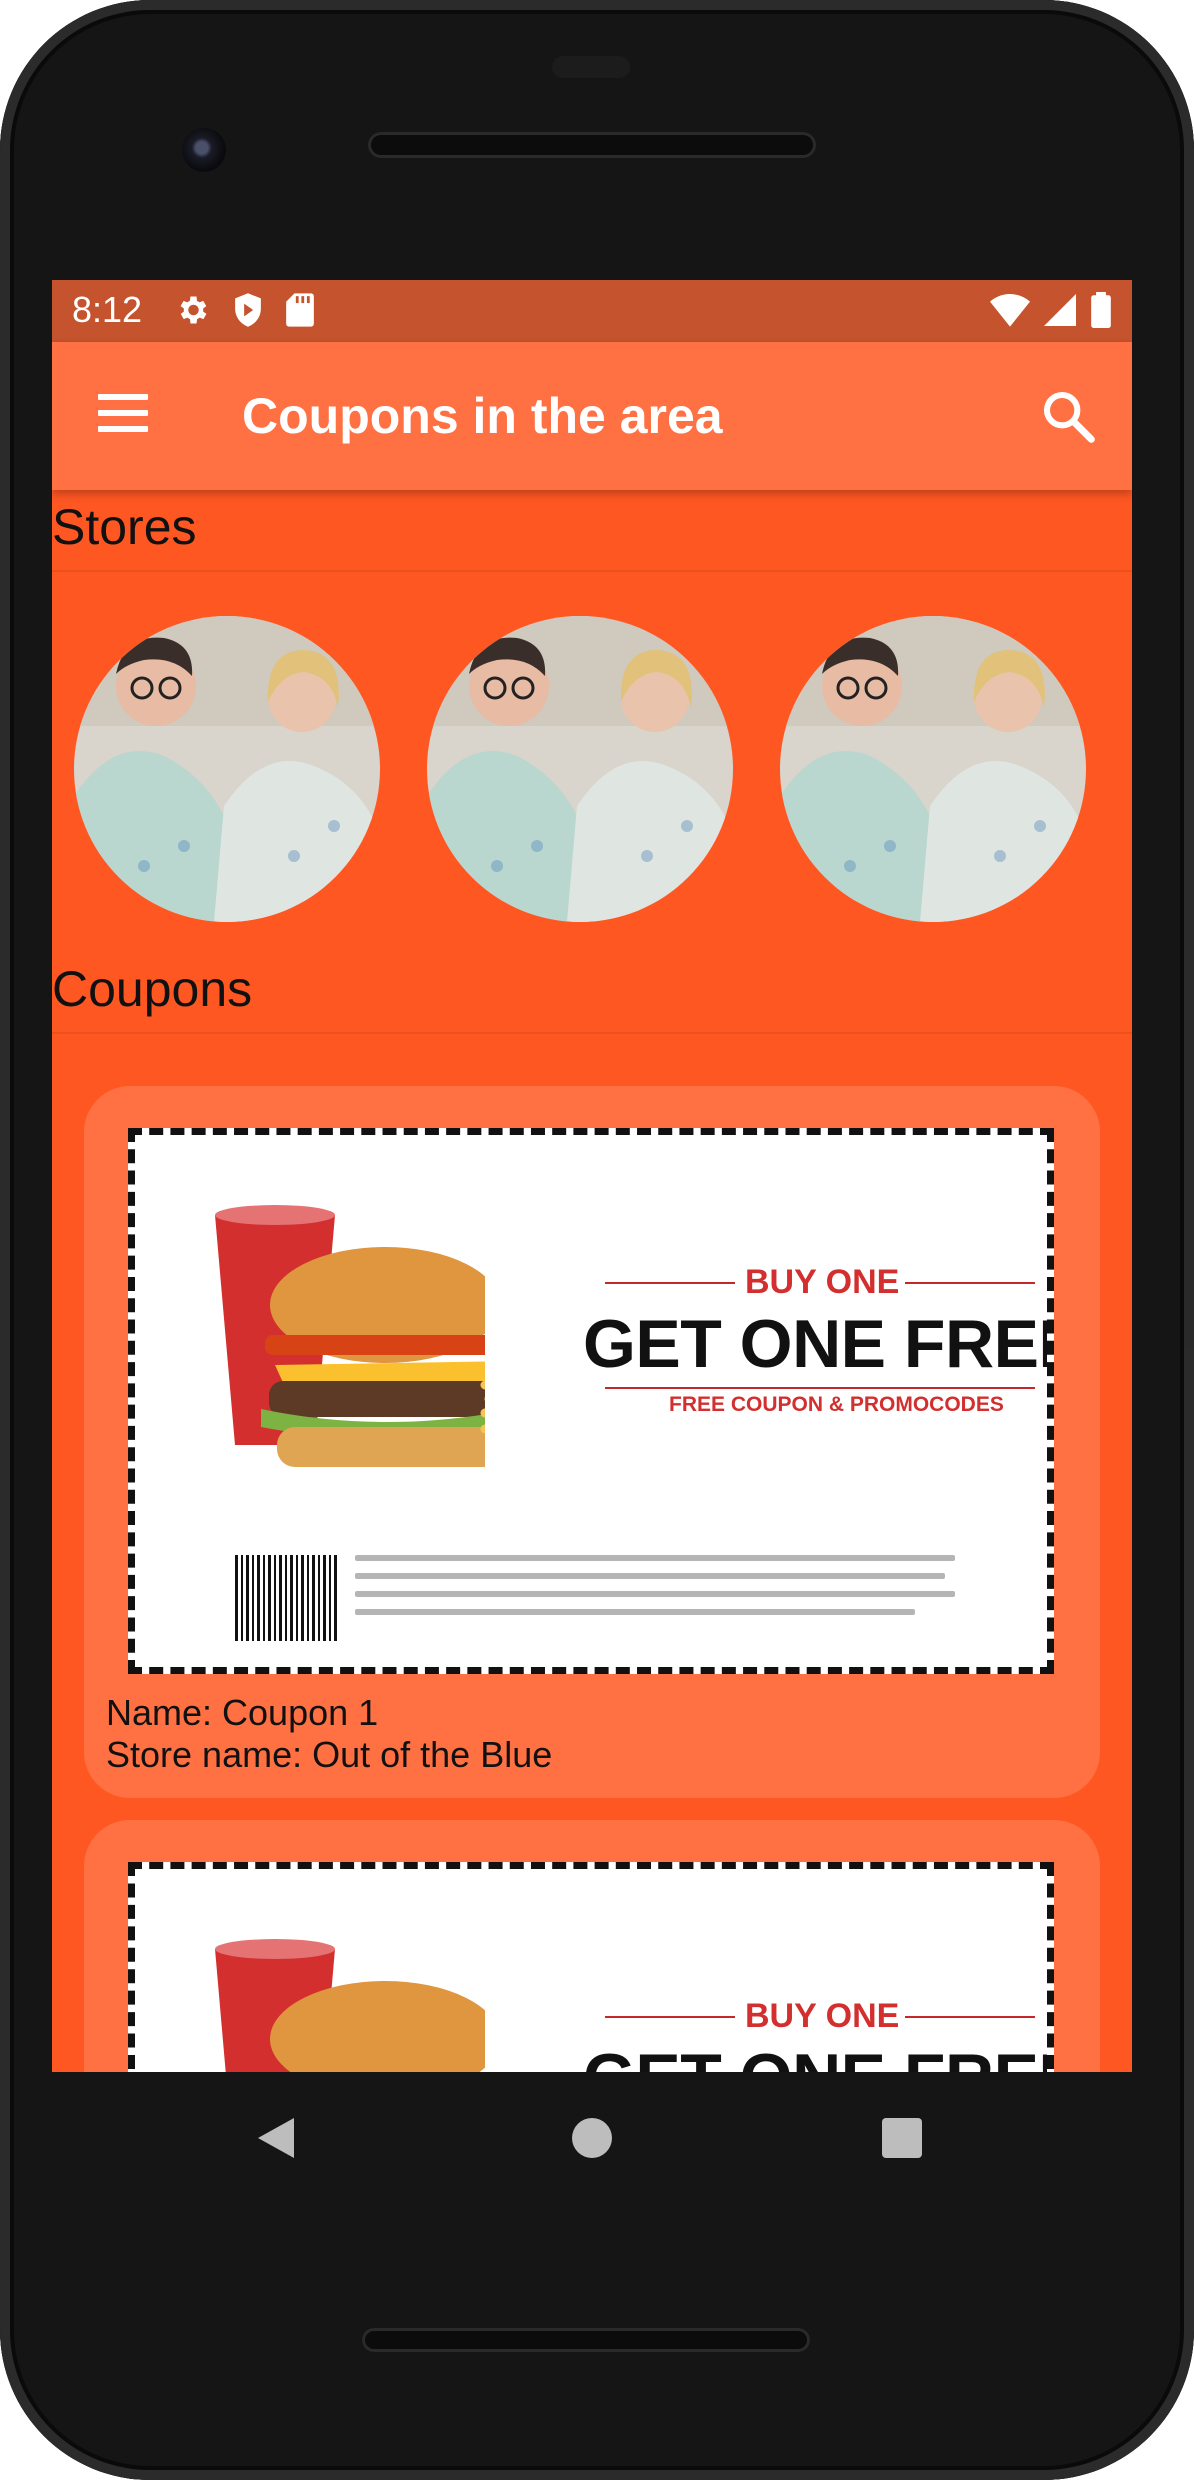 This screenshot has height=2480, width=1194. I want to click on status-time: 8:12, so click(107, 309).